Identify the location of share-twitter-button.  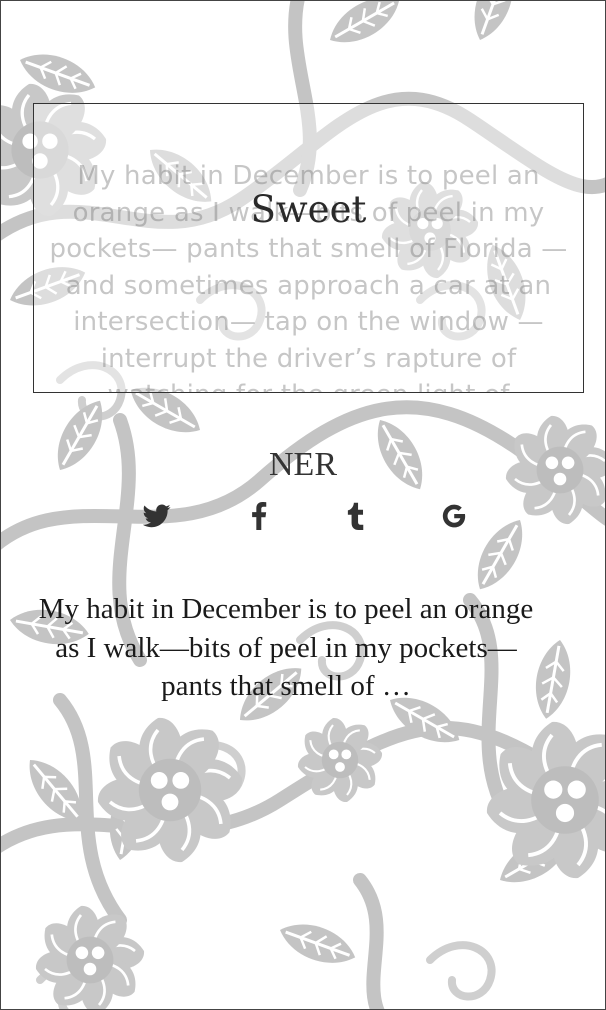
(157, 516).